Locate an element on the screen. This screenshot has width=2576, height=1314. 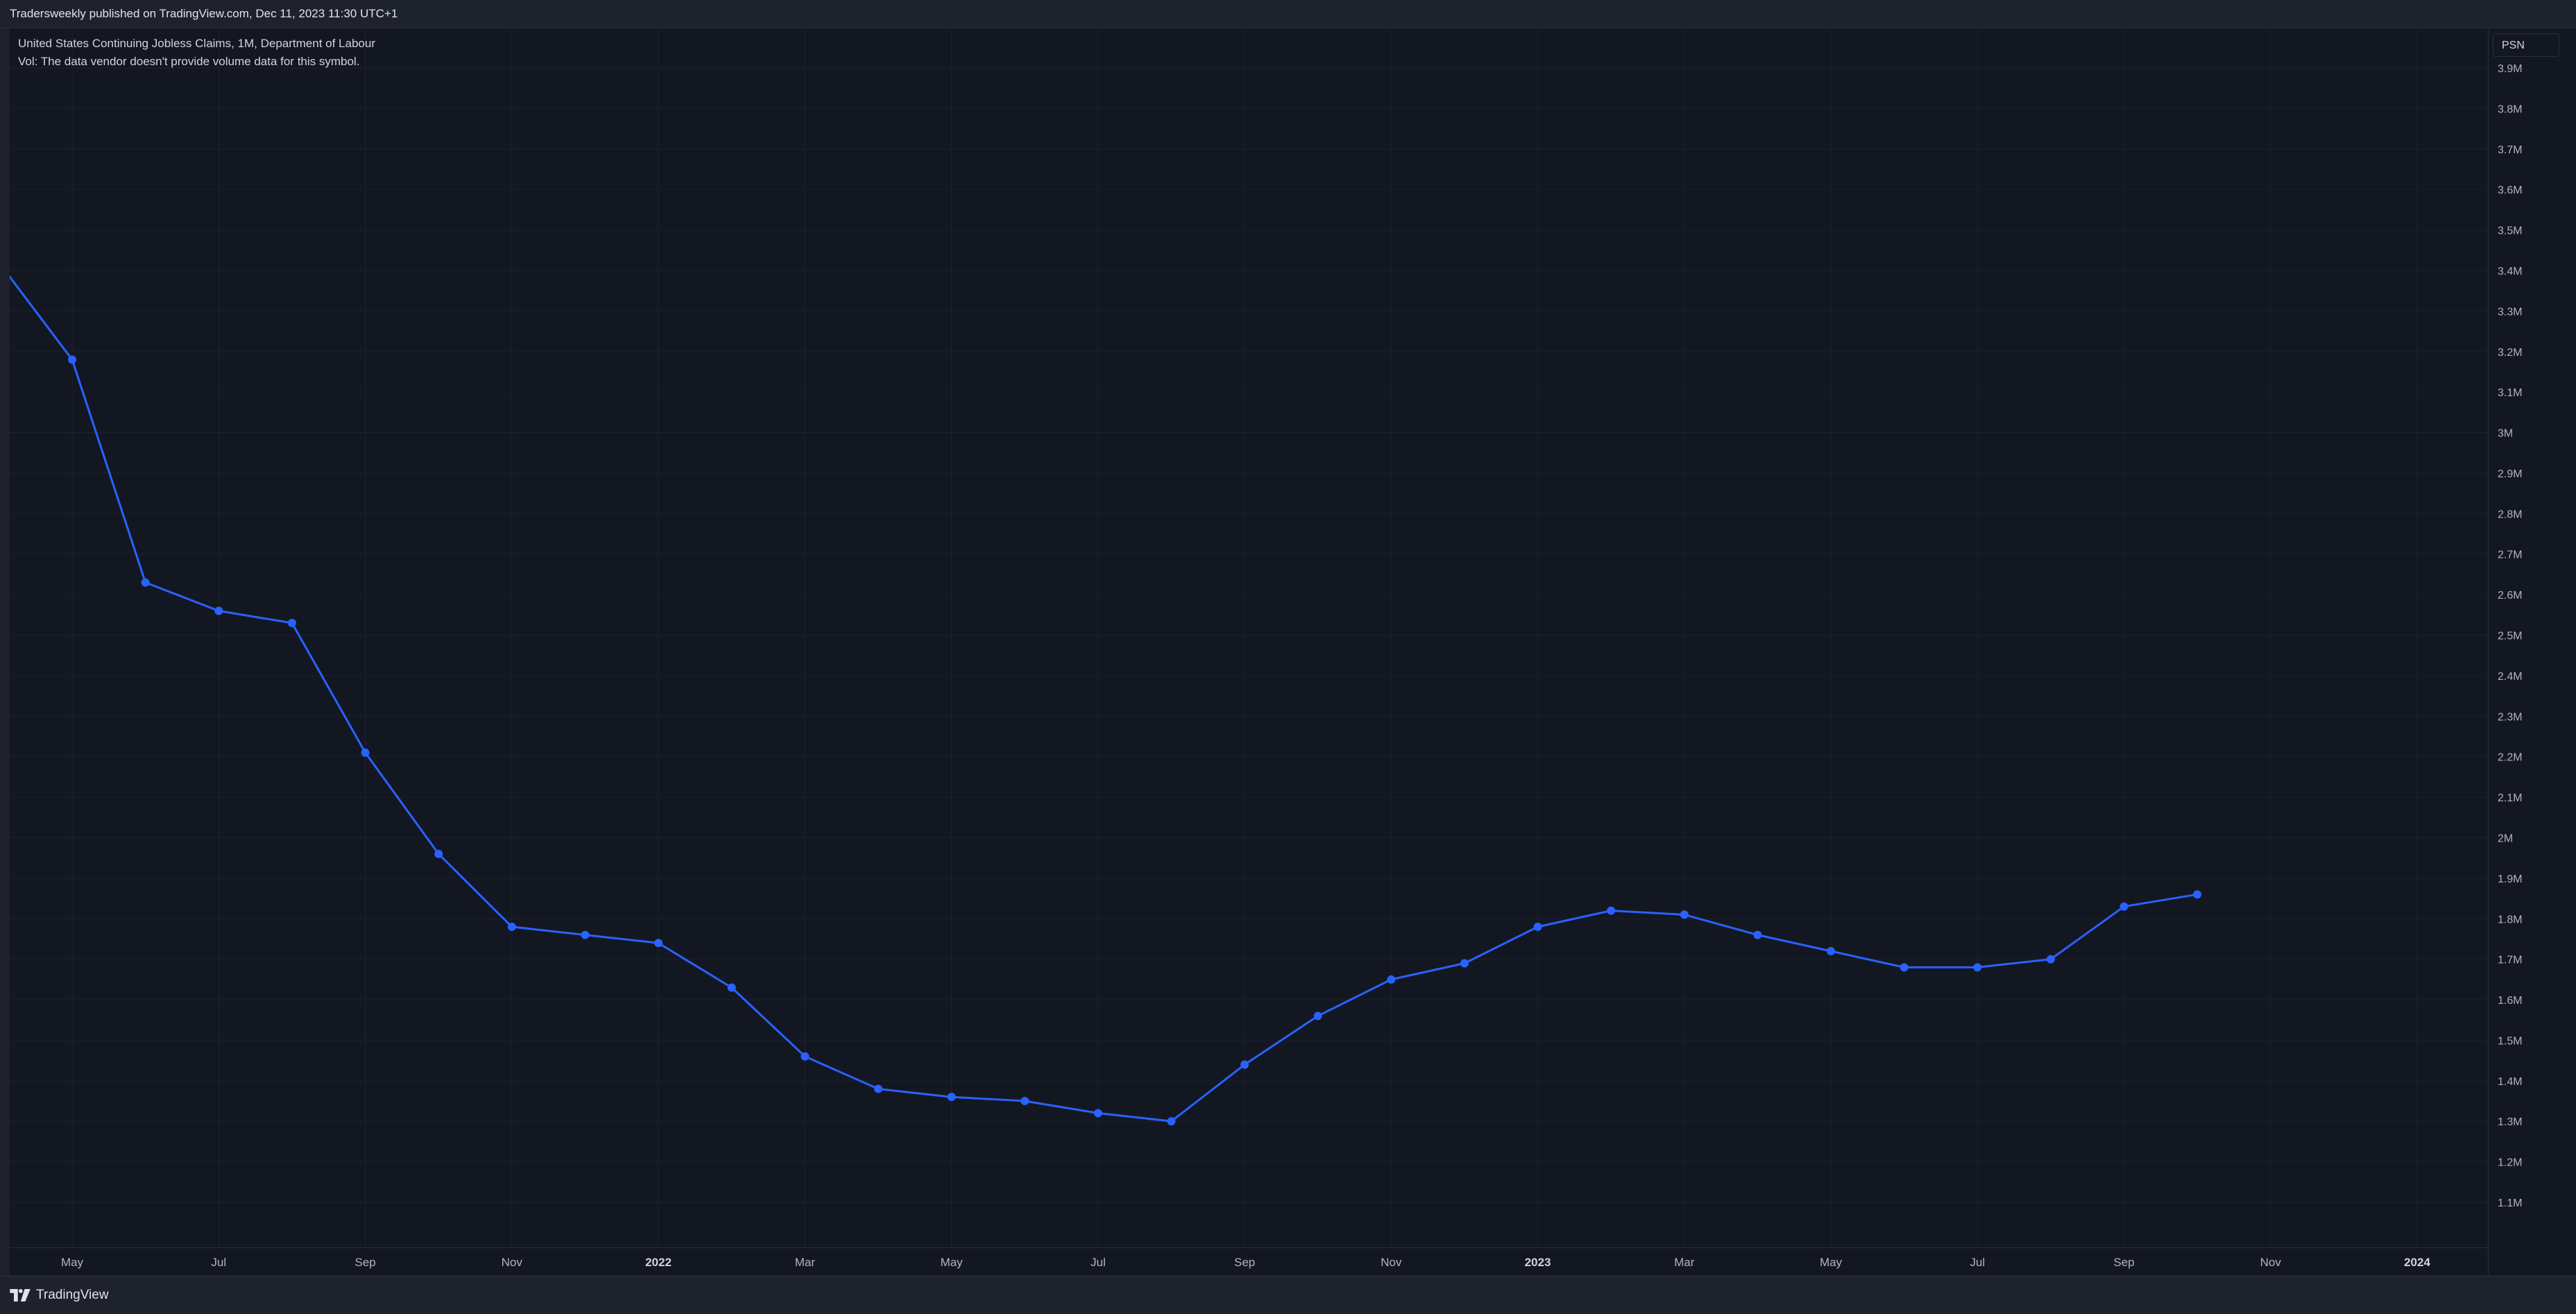
y-tick-label: 3.2M is located at coordinates (2510, 353).